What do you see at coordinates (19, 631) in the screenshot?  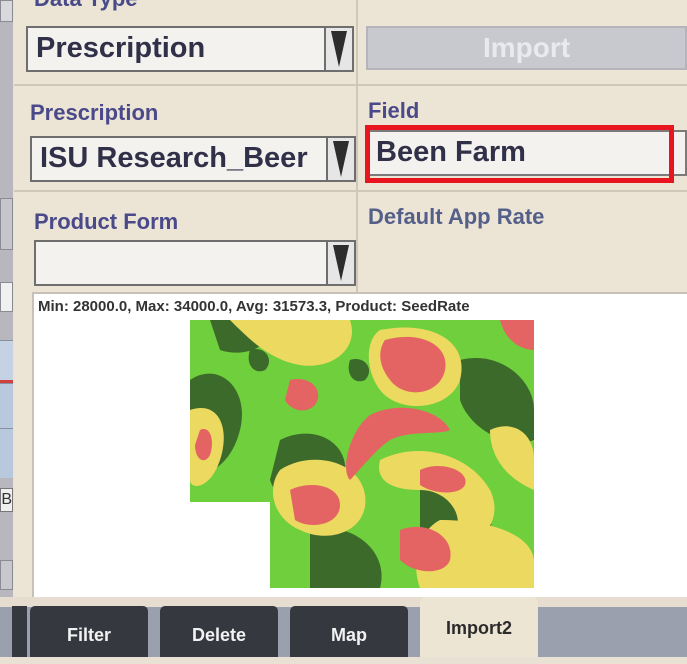 I see `tab-partial` at bounding box center [19, 631].